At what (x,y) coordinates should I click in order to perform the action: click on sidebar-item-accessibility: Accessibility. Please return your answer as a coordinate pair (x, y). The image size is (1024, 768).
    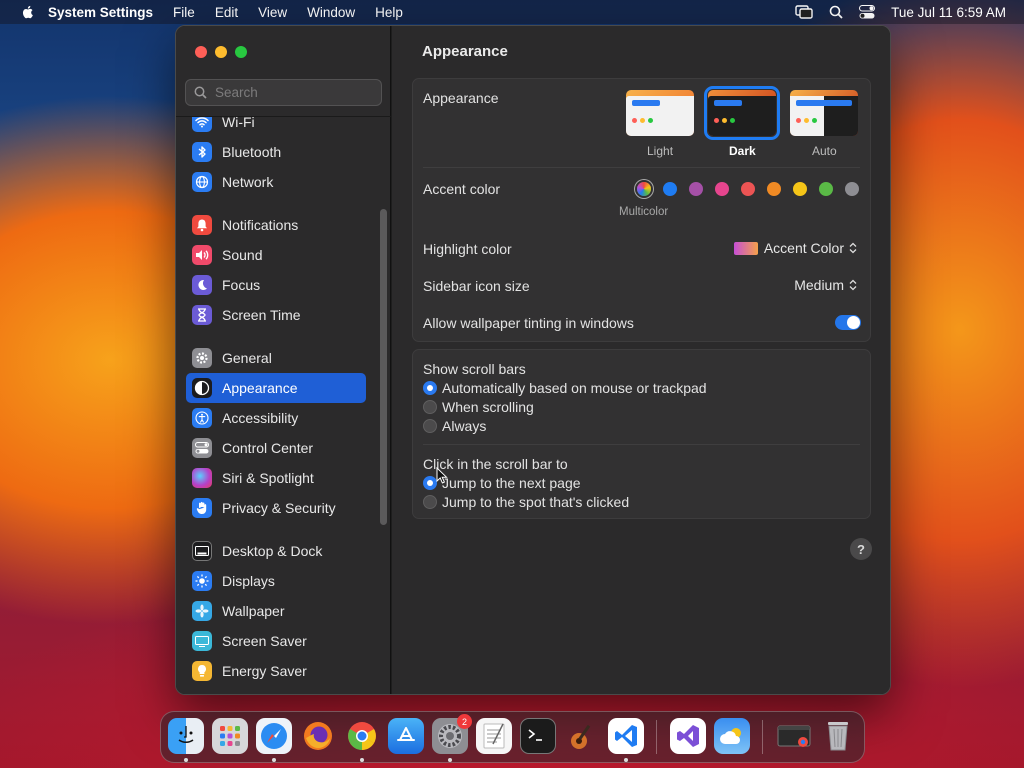
    Looking at the image, I should click on (276, 418).